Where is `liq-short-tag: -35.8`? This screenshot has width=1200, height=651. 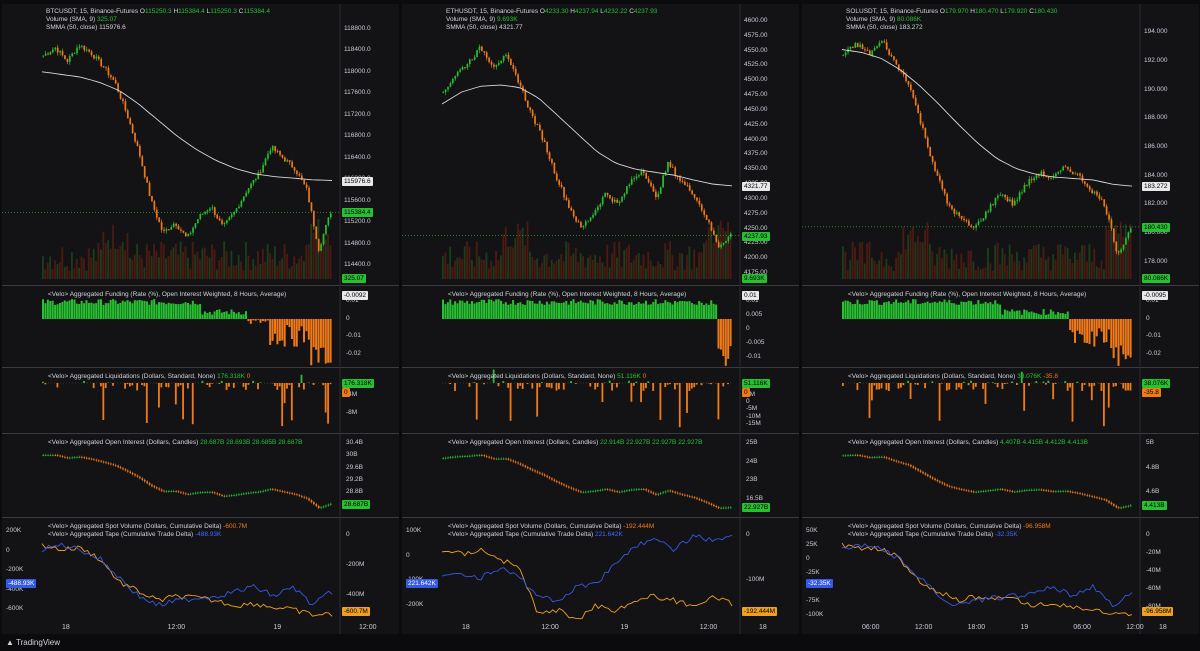 liq-short-tag: -35.8 is located at coordinates (1151, 392).